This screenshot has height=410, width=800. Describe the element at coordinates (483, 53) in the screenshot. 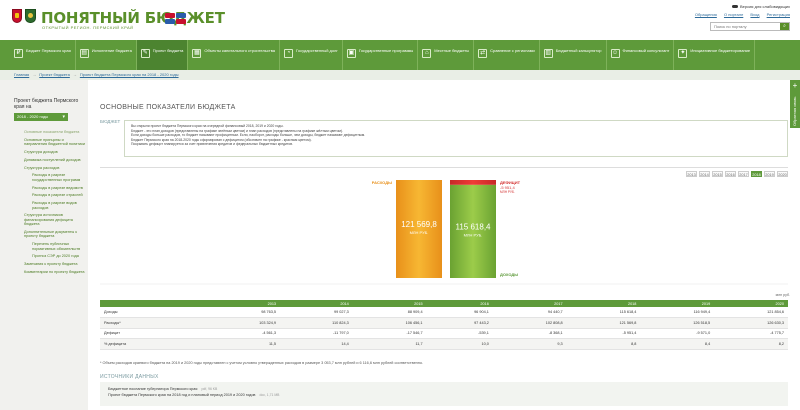

I see `compare-icon: ⇄` at that location.